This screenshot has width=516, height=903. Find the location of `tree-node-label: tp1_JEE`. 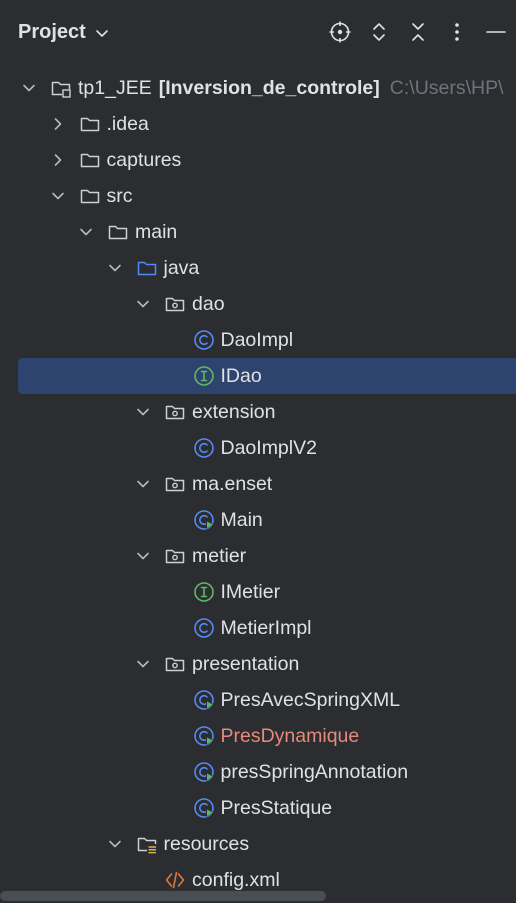

tree-node-label: tp1_JEE is located at coordinates (115, 87).